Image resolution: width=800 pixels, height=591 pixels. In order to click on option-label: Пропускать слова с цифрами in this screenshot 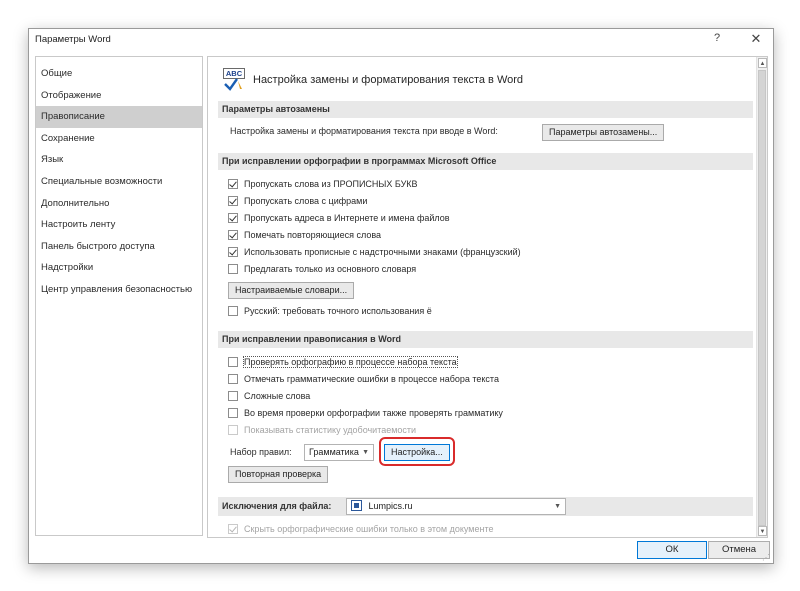, I will do `click(306, 201)`.